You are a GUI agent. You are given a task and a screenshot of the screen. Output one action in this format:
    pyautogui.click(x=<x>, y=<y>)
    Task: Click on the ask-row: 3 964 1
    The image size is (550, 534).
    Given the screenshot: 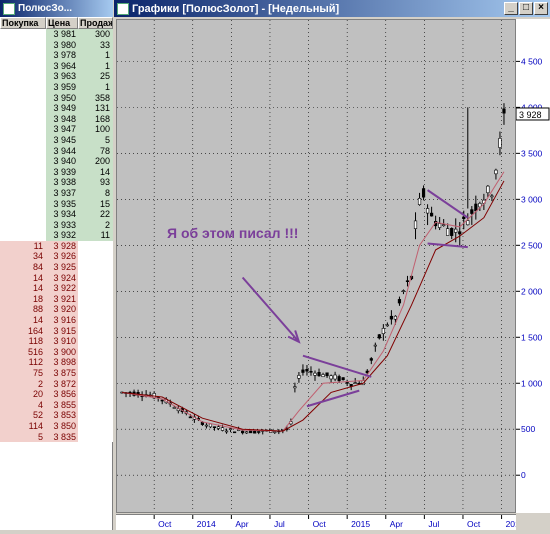 What is the action you would take?
    pyautogui.click(x=56, y=66)
    